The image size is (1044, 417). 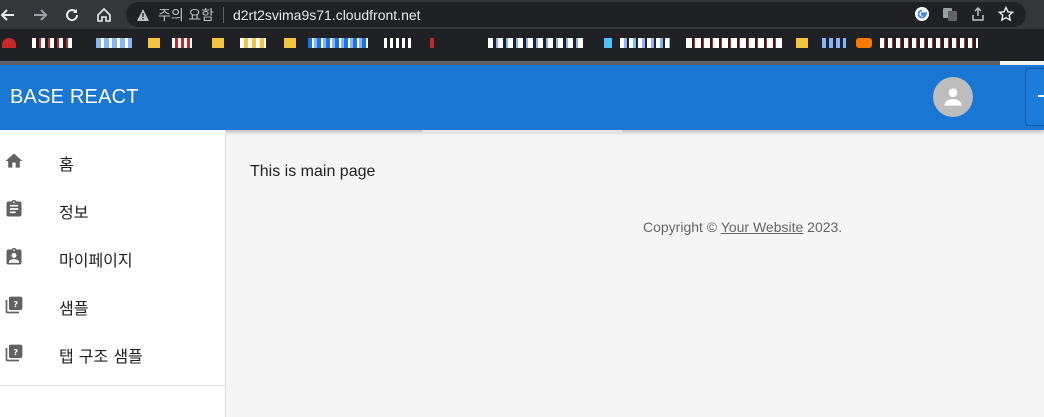 I want to click on translate-icon, so click(x=950, y=14).